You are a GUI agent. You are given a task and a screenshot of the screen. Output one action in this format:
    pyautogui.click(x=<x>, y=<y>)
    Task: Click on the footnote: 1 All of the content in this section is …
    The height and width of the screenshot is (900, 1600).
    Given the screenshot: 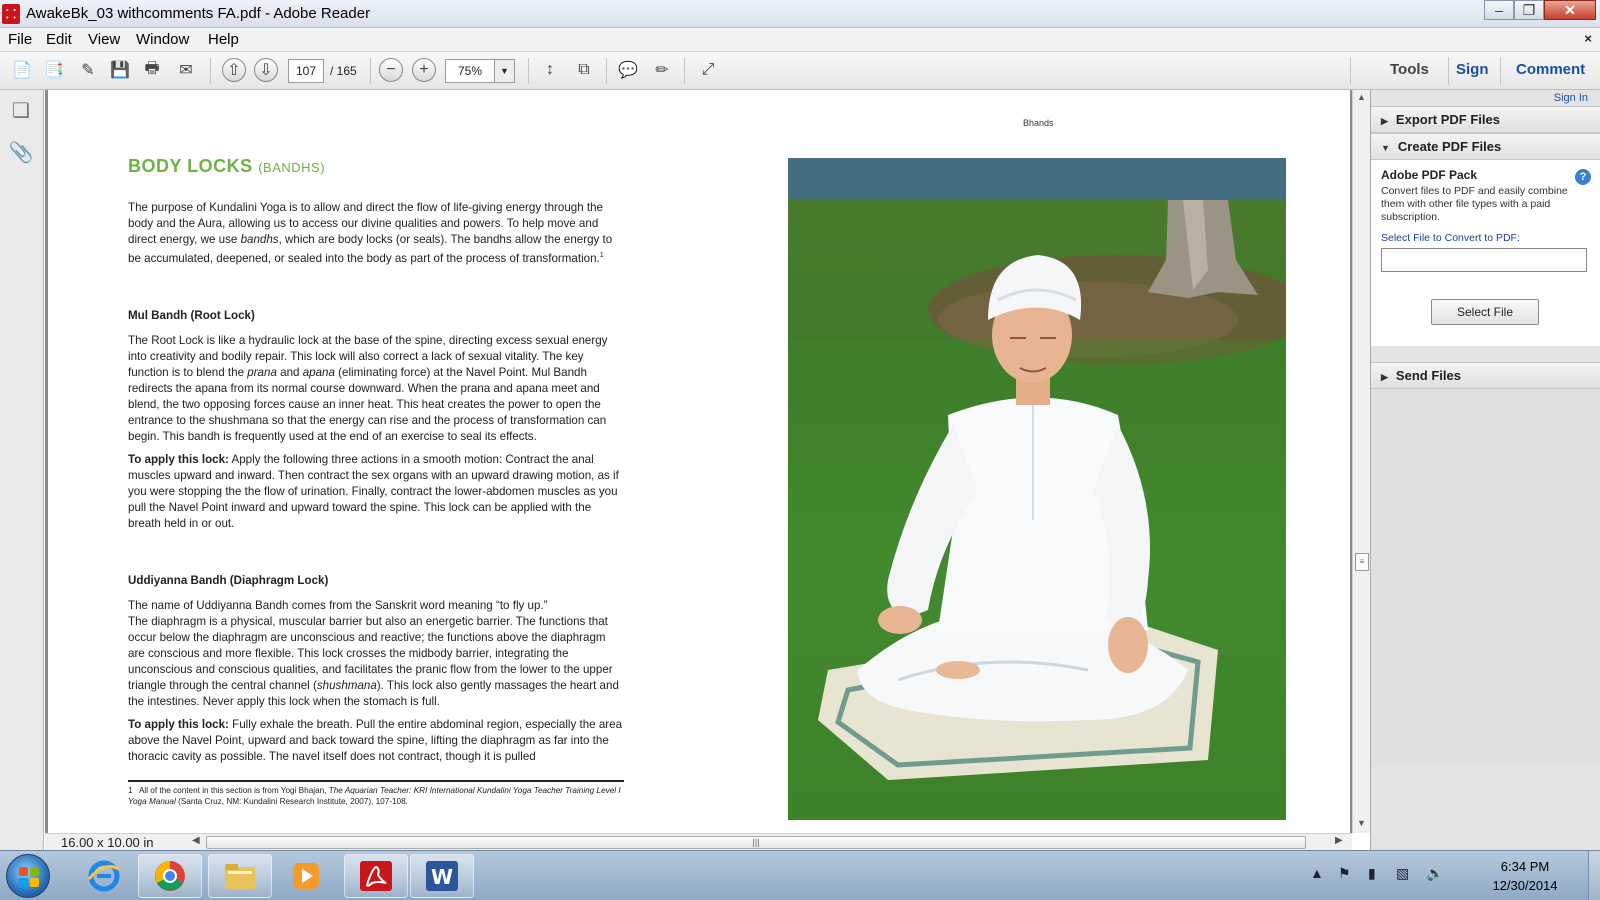 What is the action you would take?
    pyautogui.click(x=376, y=796)
    